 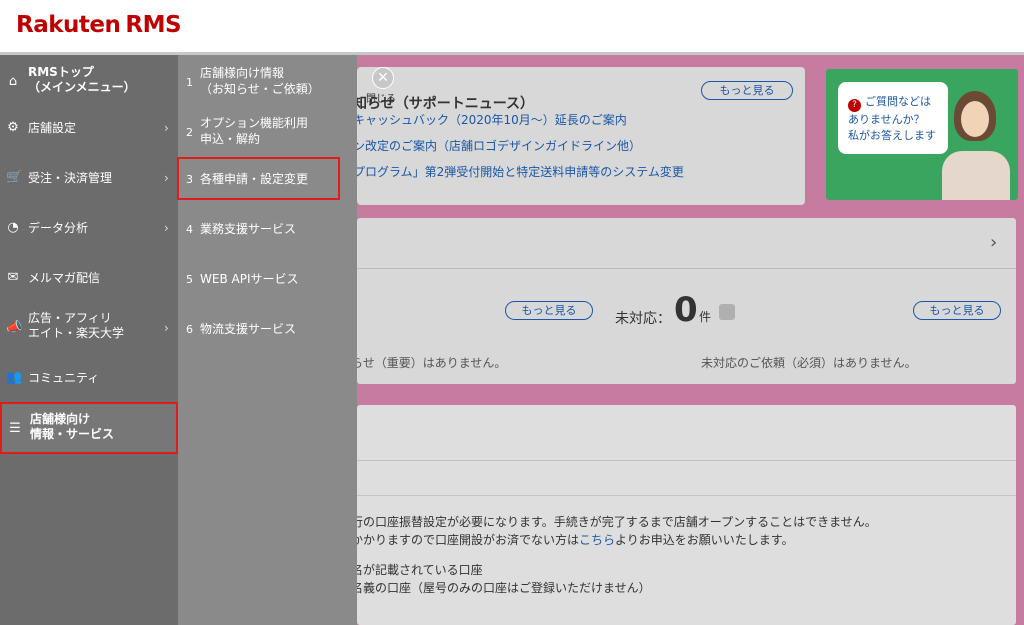 What do you see at coordinates (501, 588) in the screenshot?
I see `account-line-4: 名義の口座（屋号のみの口座はご登録いただけません）` at bounding box center [501, 588].